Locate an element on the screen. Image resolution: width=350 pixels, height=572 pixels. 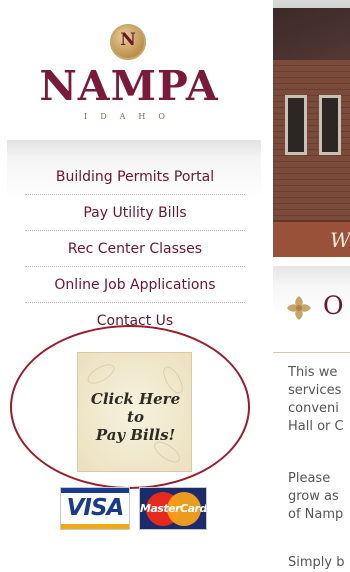
visa-logo: VISA is located at coordinates (95, 508).